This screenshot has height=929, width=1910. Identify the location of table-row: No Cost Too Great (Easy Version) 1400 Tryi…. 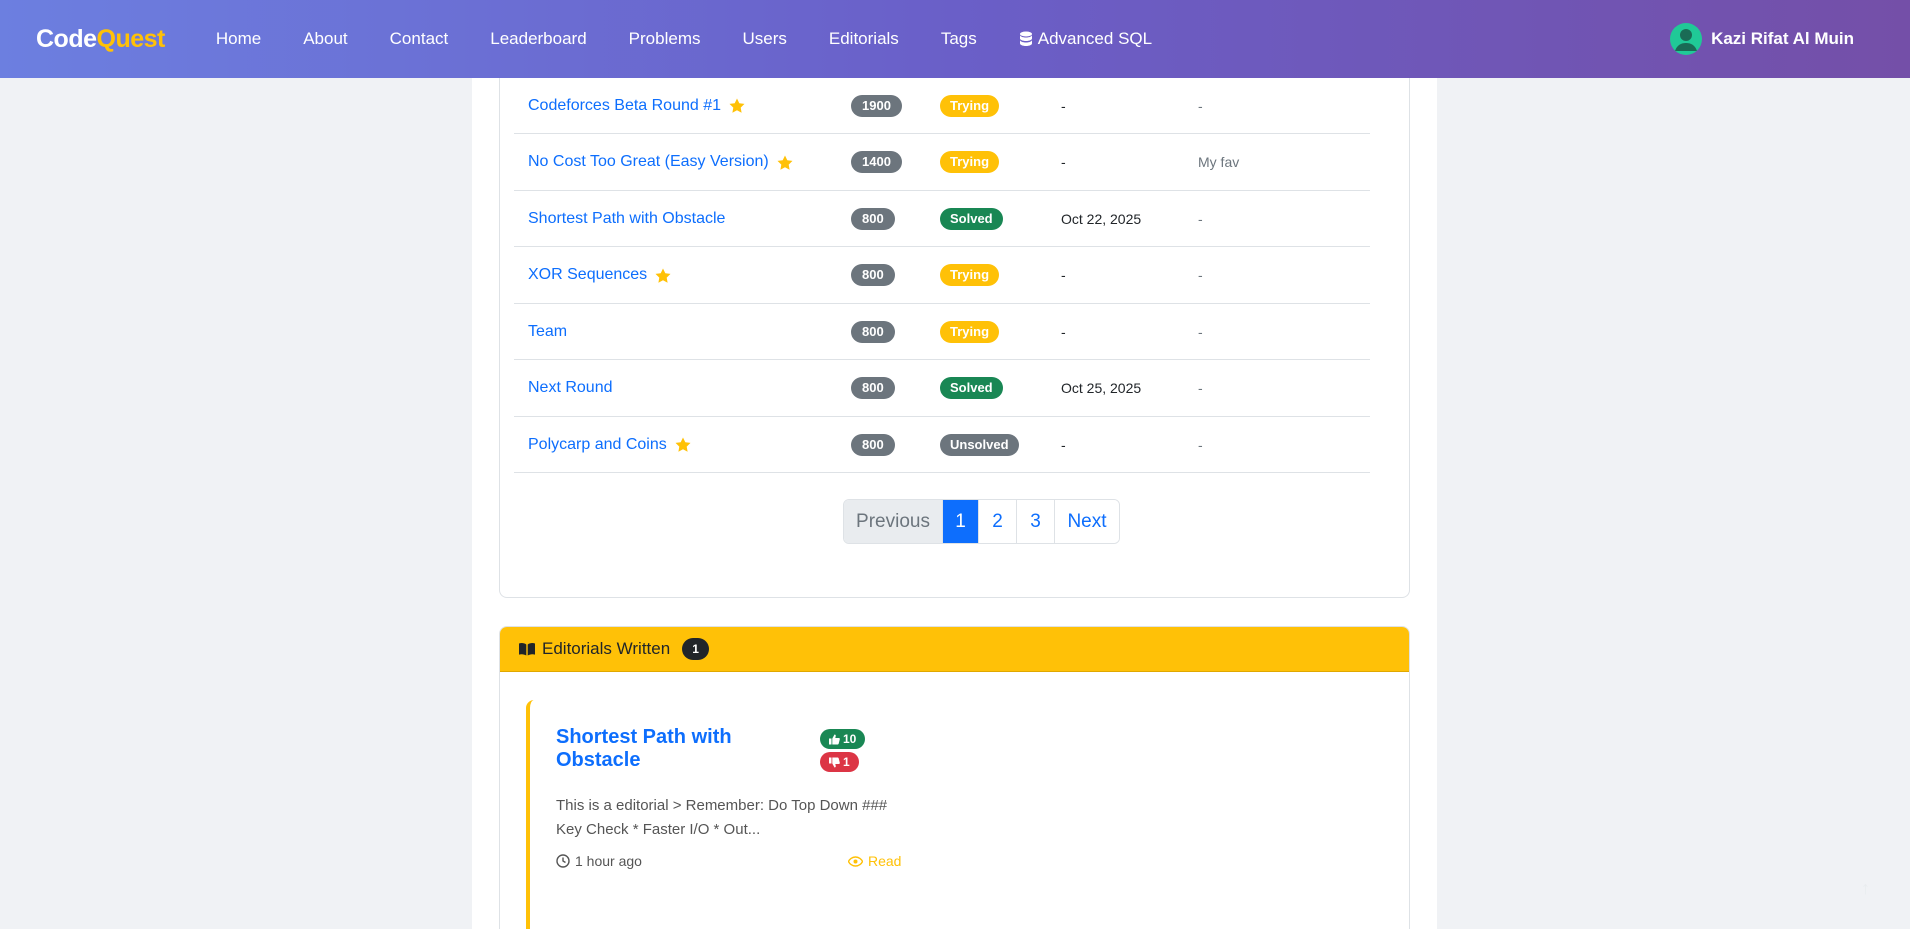
(942, 163).